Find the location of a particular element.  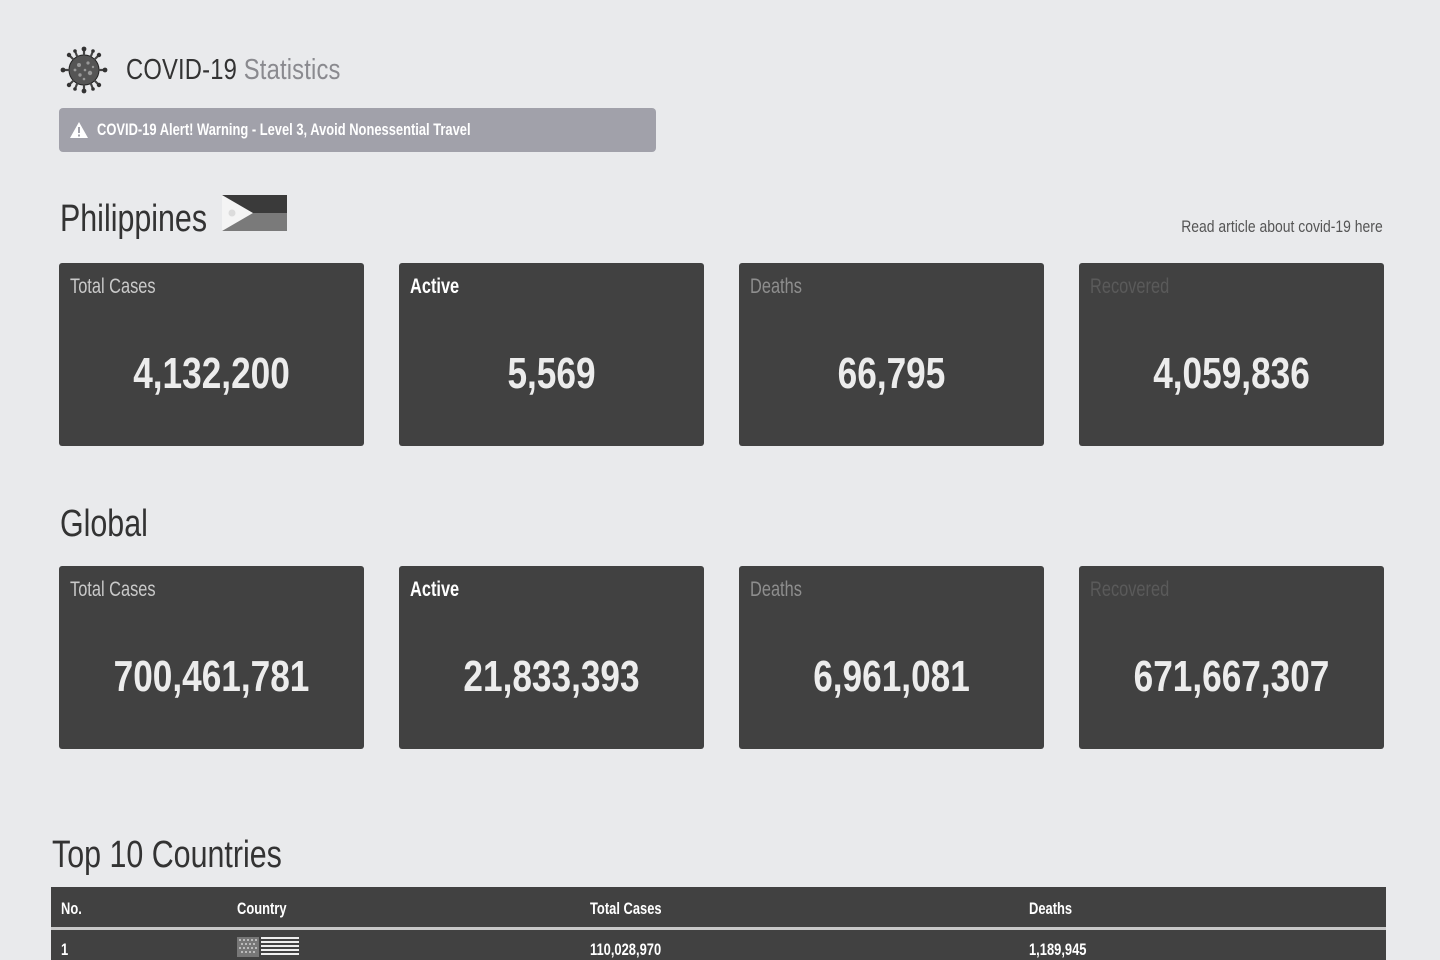

app-title-accent: Statistics is located at coordinates (292, 69).